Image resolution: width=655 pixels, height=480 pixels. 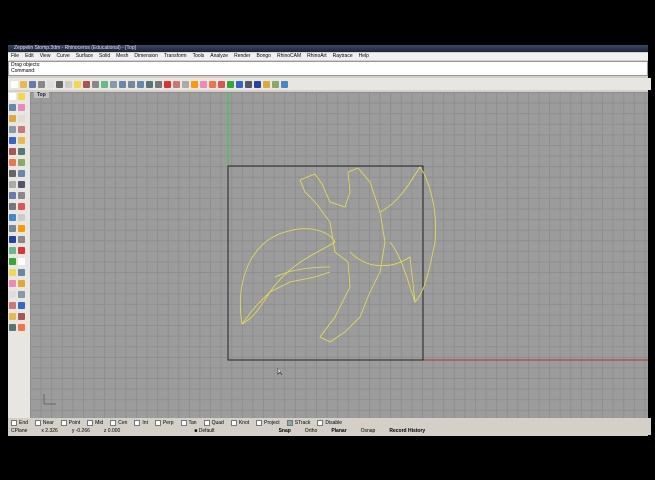 What do you see at coordinates (95, 422) in the screenshot?
I see `osnap-mid: Mid` at bounding box center [95, 422].